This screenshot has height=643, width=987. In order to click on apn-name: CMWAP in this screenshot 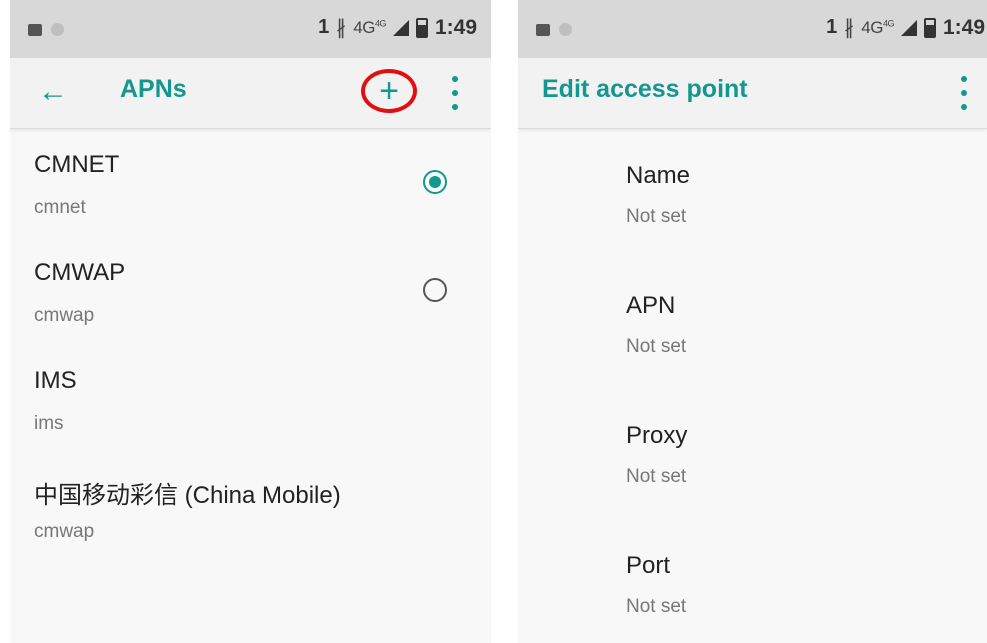, I will do `click(80, 272)`.